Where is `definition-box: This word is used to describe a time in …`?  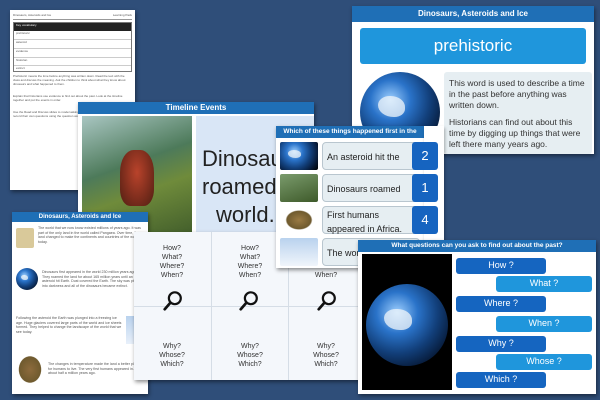 definition-box: This word is used to describe a time in … is located at coordinates (518, 113).